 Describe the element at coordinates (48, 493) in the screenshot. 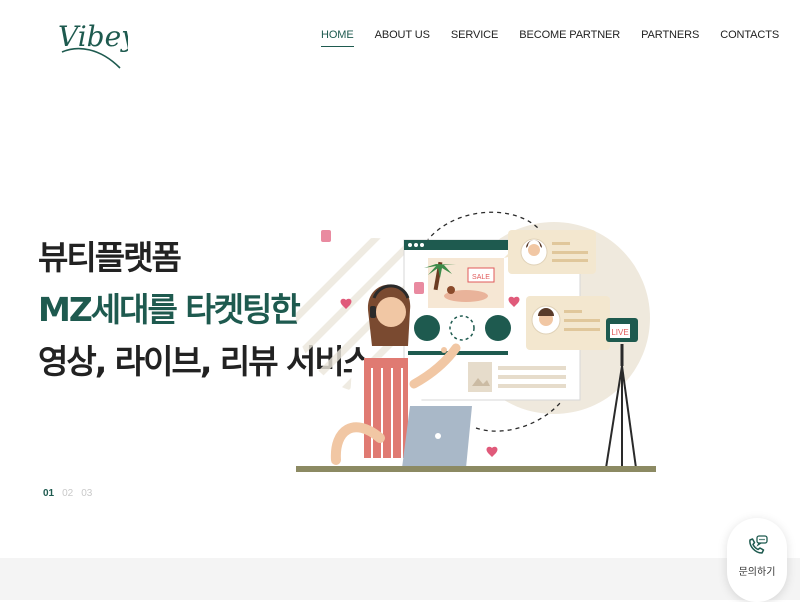

I see `pager-item-01: 01` at that location.